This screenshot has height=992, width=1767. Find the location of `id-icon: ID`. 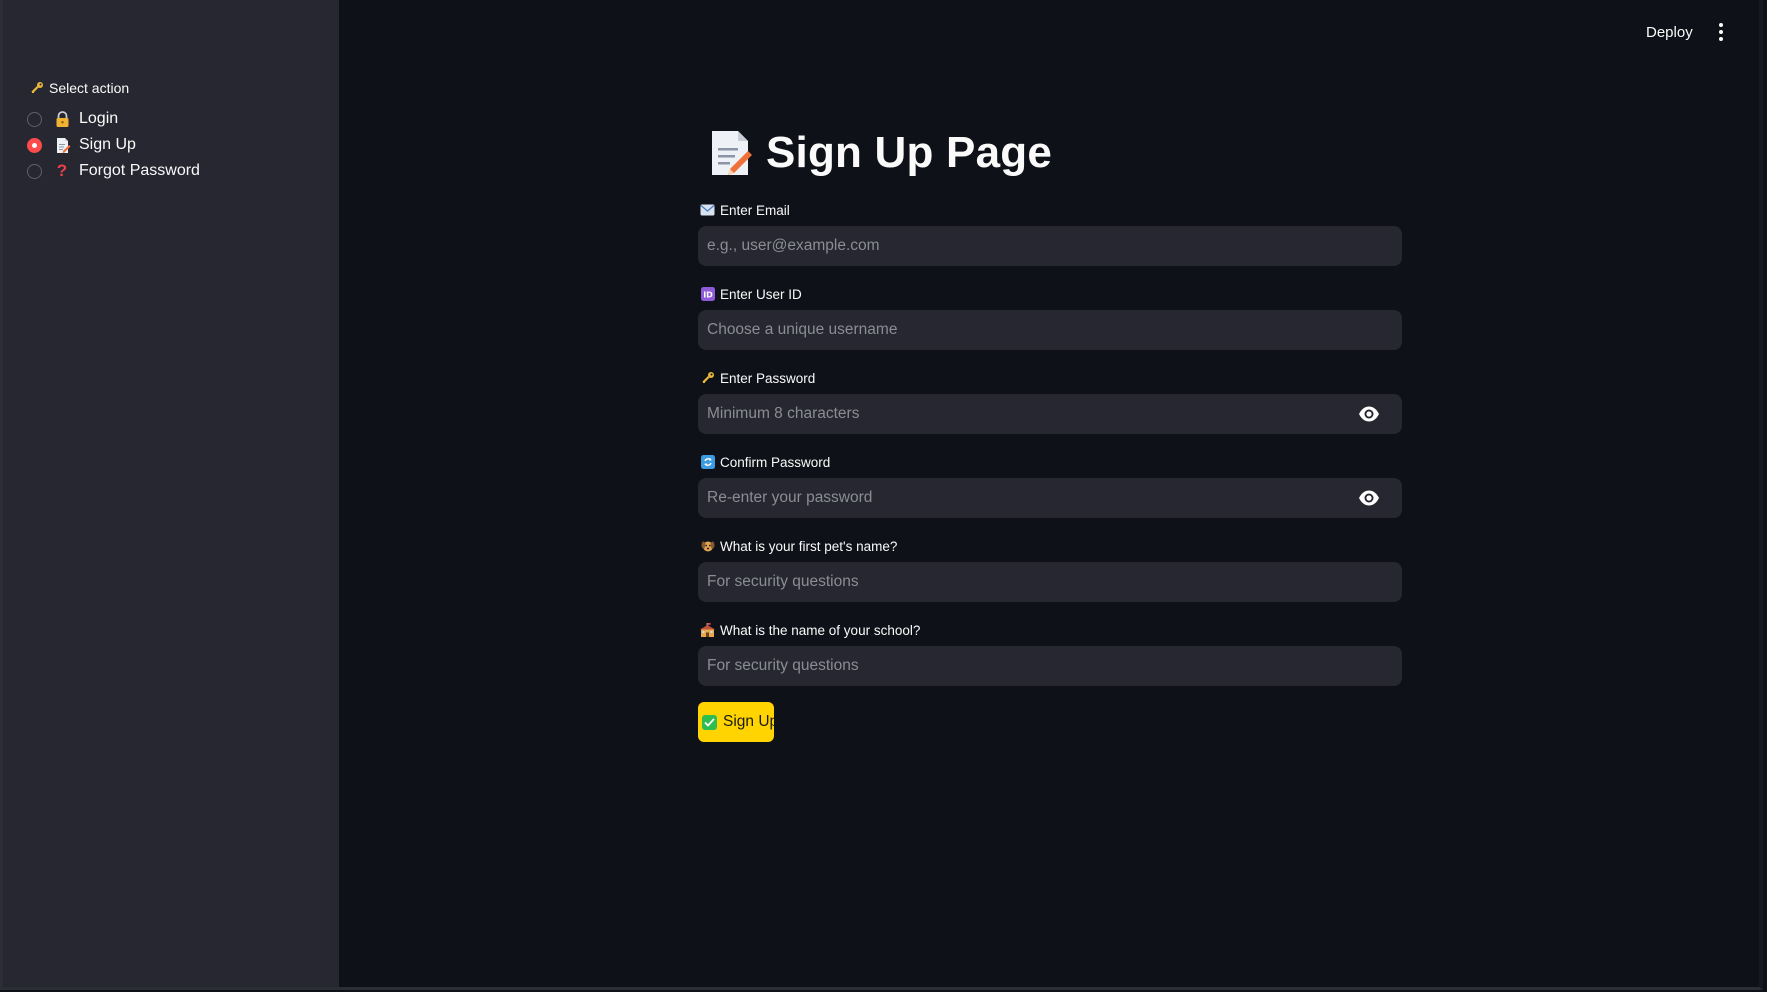

id-icon: ID is located at coordinates (707, 294).